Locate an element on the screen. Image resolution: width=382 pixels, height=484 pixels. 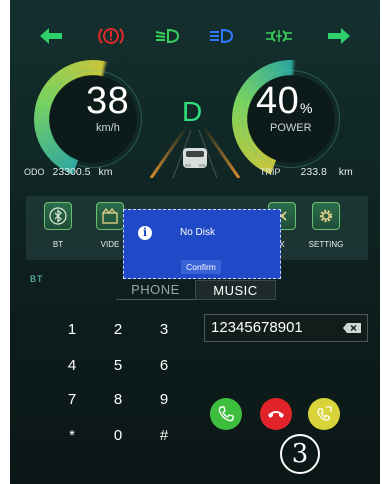
trip-label: TRIP is located at coordinates (270, 172).